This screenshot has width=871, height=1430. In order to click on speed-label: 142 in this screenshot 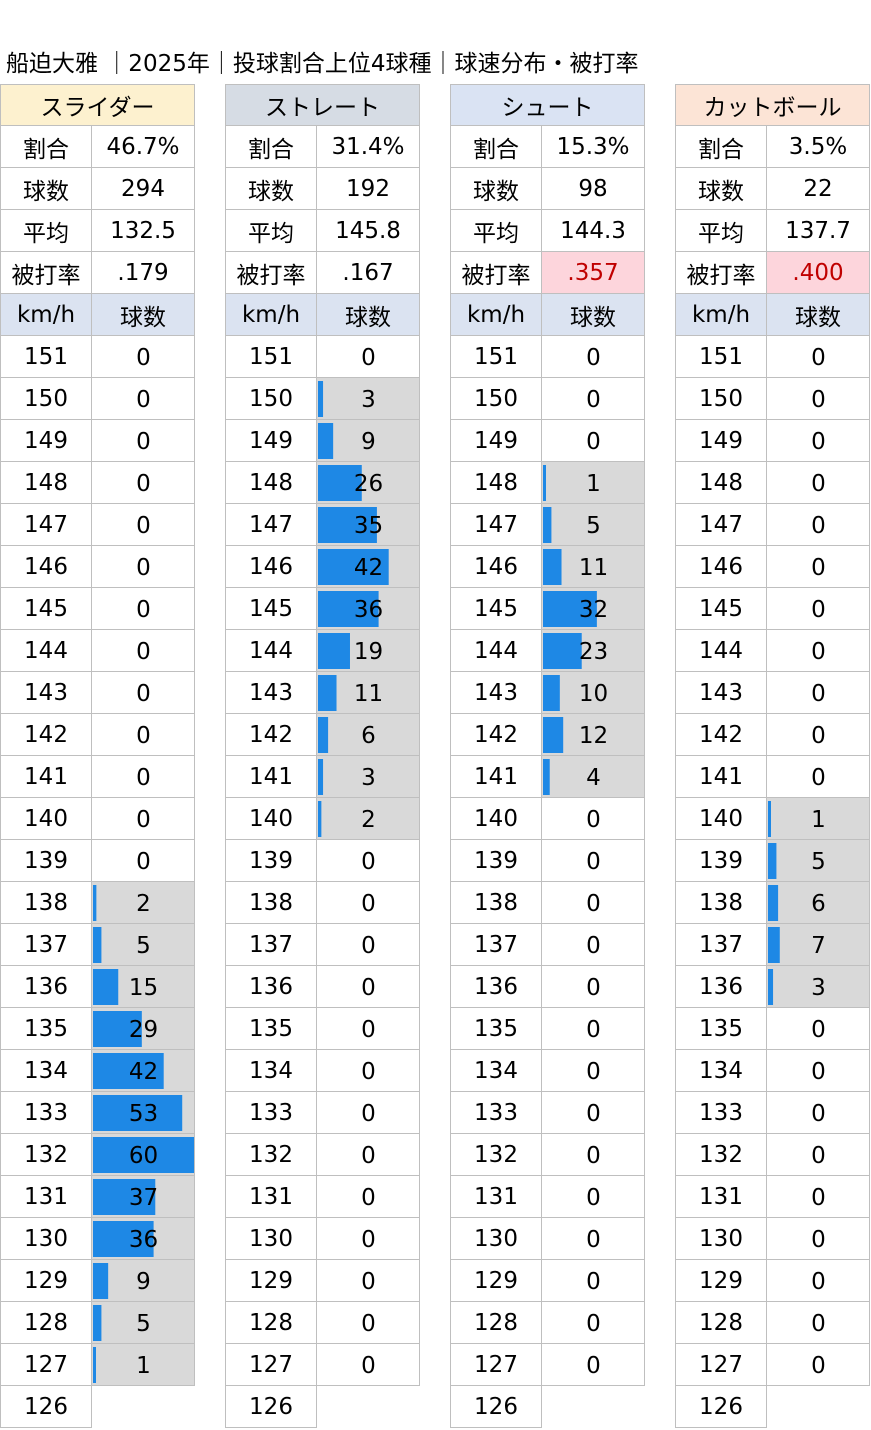, I will do `click(271, 735)`.